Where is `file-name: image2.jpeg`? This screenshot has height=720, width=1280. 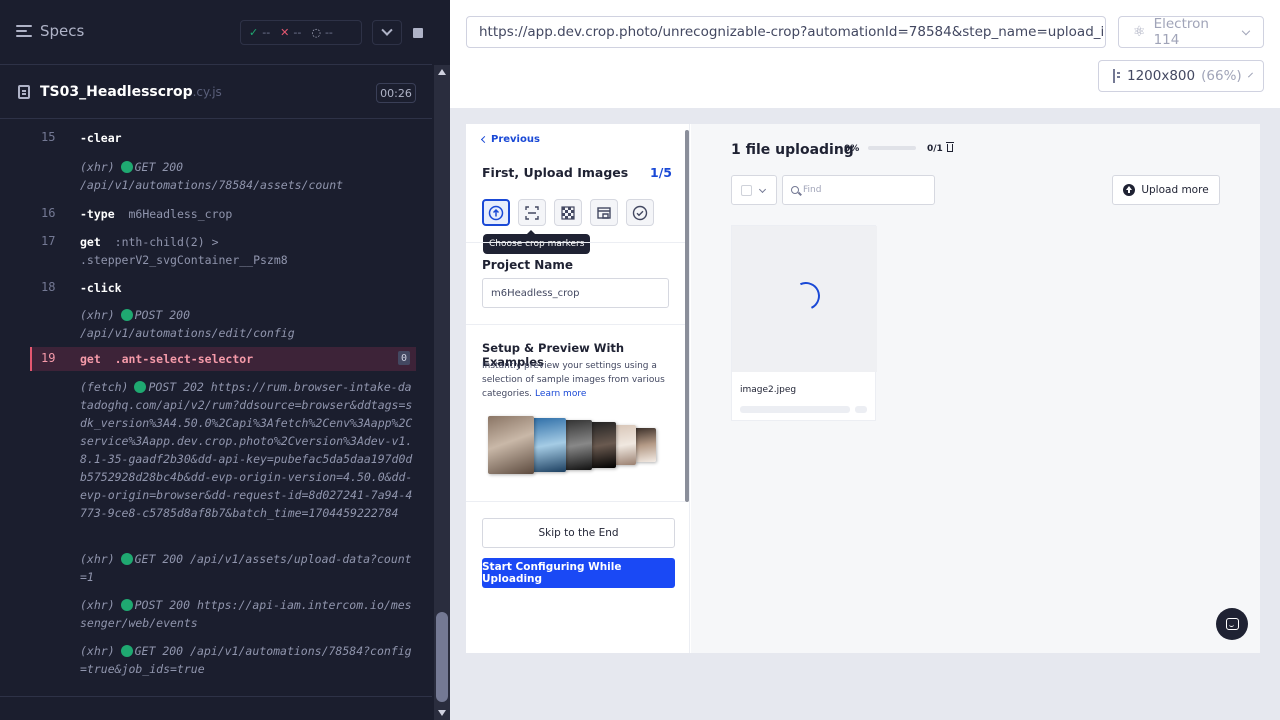 file-name: image2.jpeg is located at coordinates (768, 390).